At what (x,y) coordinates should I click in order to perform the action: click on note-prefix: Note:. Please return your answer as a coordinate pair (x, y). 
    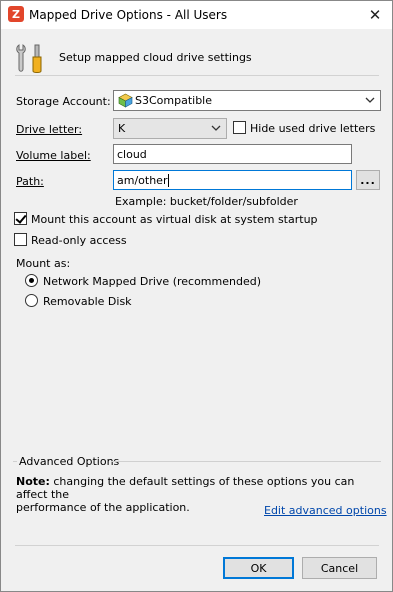
    Looking at the image, I should click on (33, 481).